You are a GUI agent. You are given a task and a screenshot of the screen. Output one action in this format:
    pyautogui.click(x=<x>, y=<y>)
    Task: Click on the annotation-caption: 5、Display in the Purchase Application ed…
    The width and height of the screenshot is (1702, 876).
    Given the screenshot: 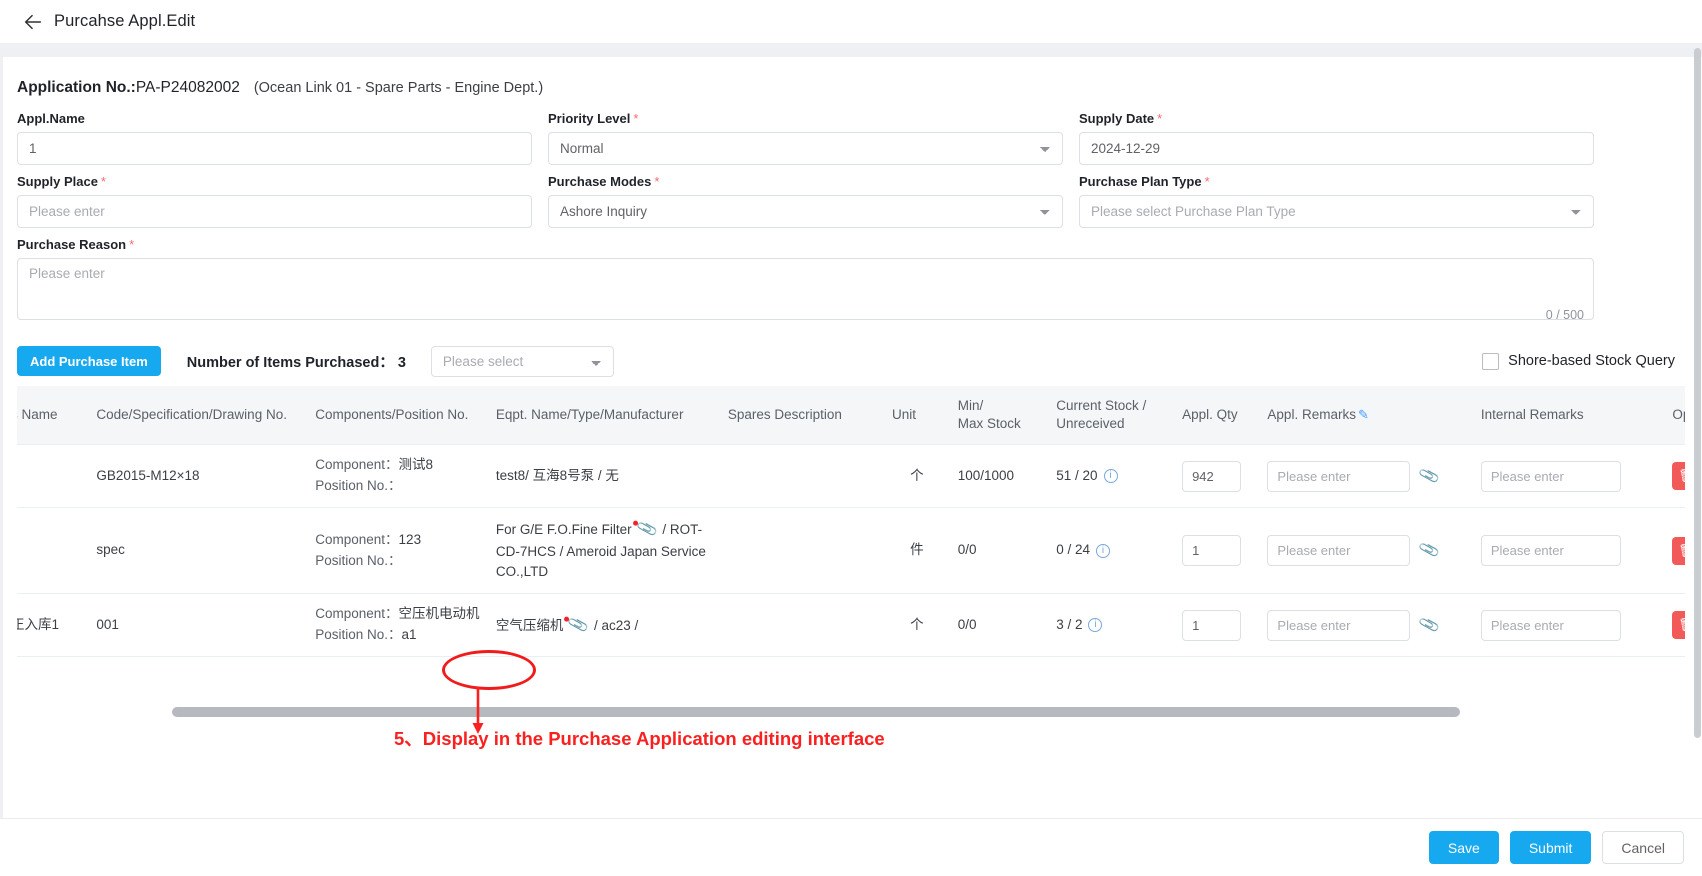 What is the action you would take?
    pyautogui.click(x=639, y=738)
    